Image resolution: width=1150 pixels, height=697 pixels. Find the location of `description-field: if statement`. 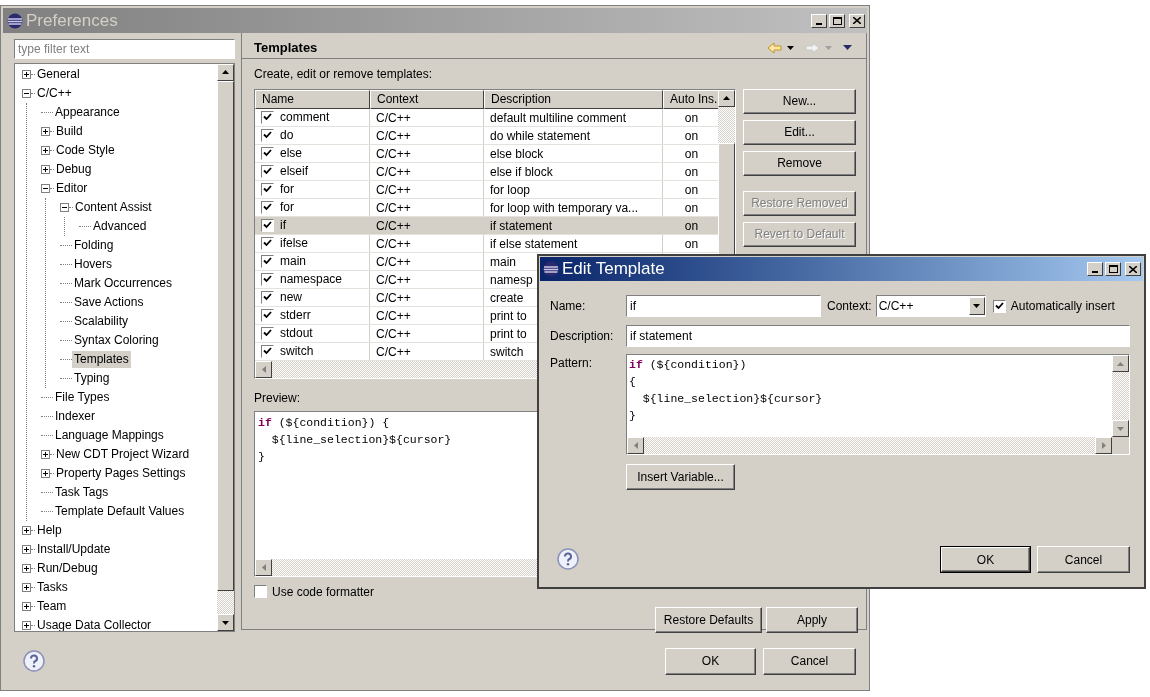

description-field: if statement is located at coordinates (878, 336).